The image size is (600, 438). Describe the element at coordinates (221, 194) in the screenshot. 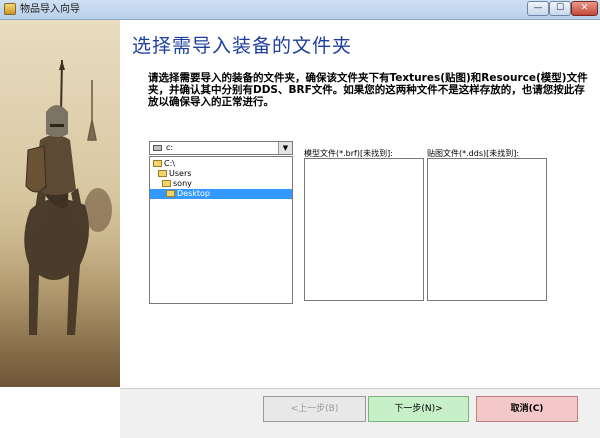

I see `folder-item-selected: Desktop` at that location.